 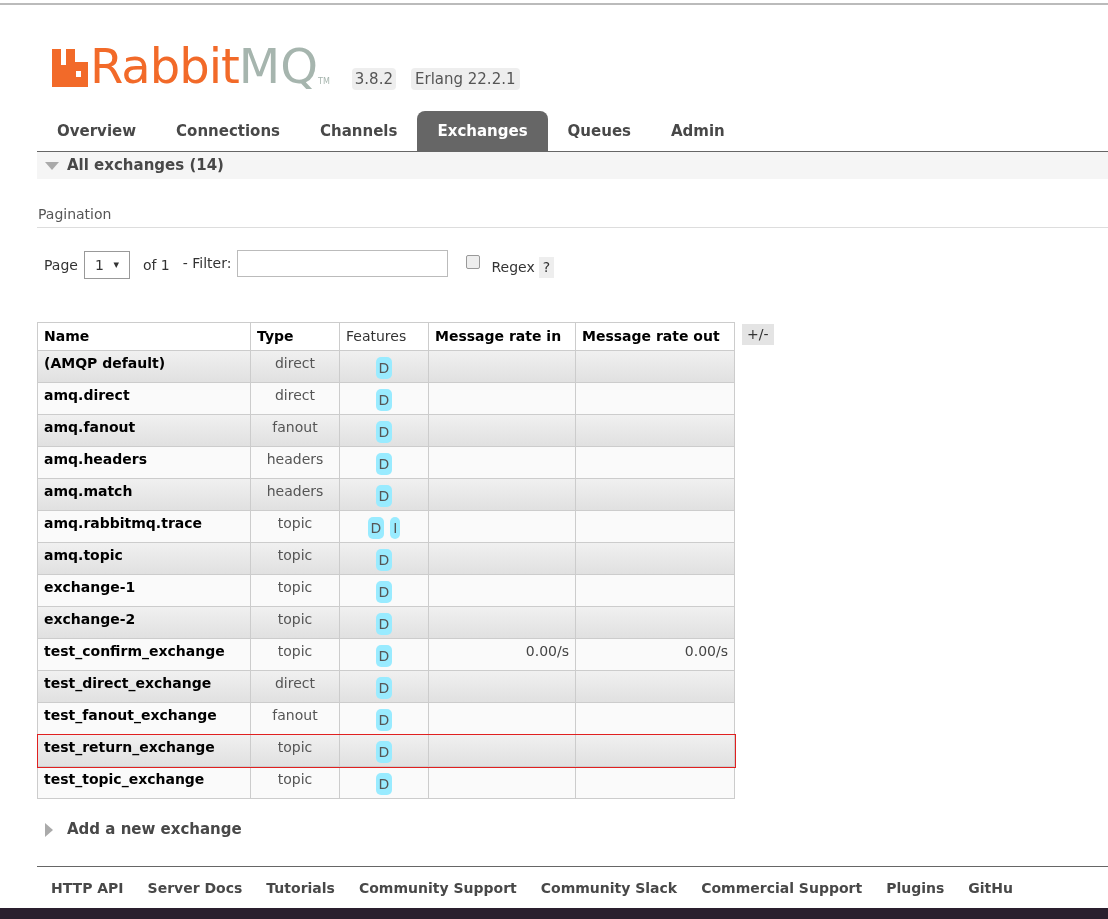 What do you see at coordinates (144, 336) in the screenshot?
I see `column-header: Name` at bounding box center [144, 336].